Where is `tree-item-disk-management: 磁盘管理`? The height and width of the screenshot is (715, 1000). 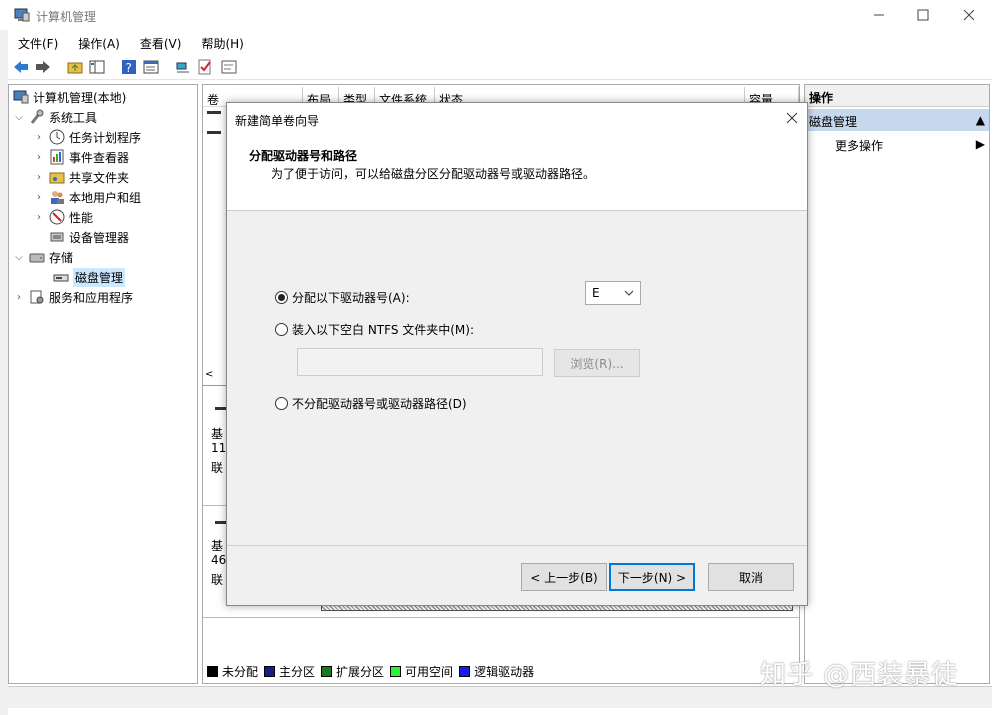 tree-item-disk-management: 磁盘管理 is located at coordinates (87, 277).